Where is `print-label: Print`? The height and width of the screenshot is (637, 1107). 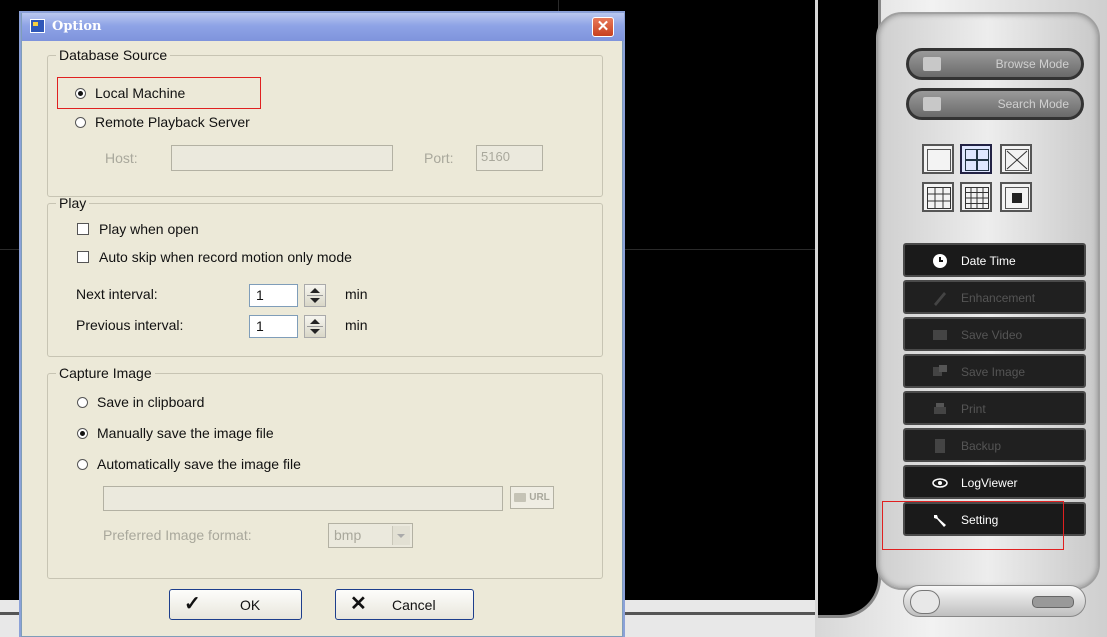
print-label: Print is located at coordinates (973, 409).